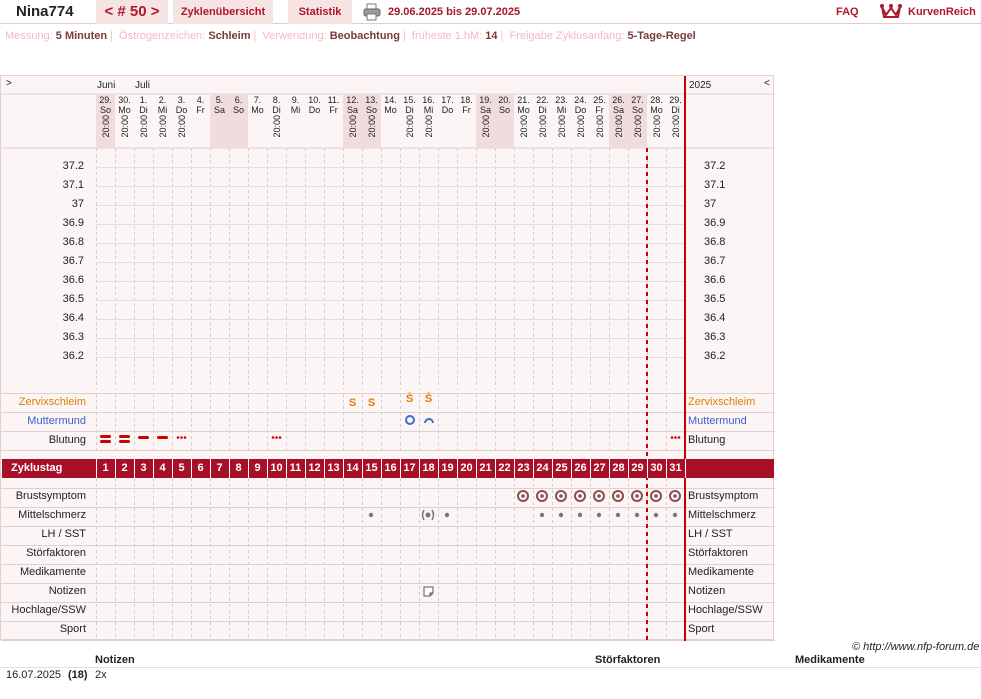 The image size is (981, 699). What do you see at coordinates (656, 121) in the screenshot?
I see `day-header-column: 28. Mo 20:00` at bounding box center [656, 121].